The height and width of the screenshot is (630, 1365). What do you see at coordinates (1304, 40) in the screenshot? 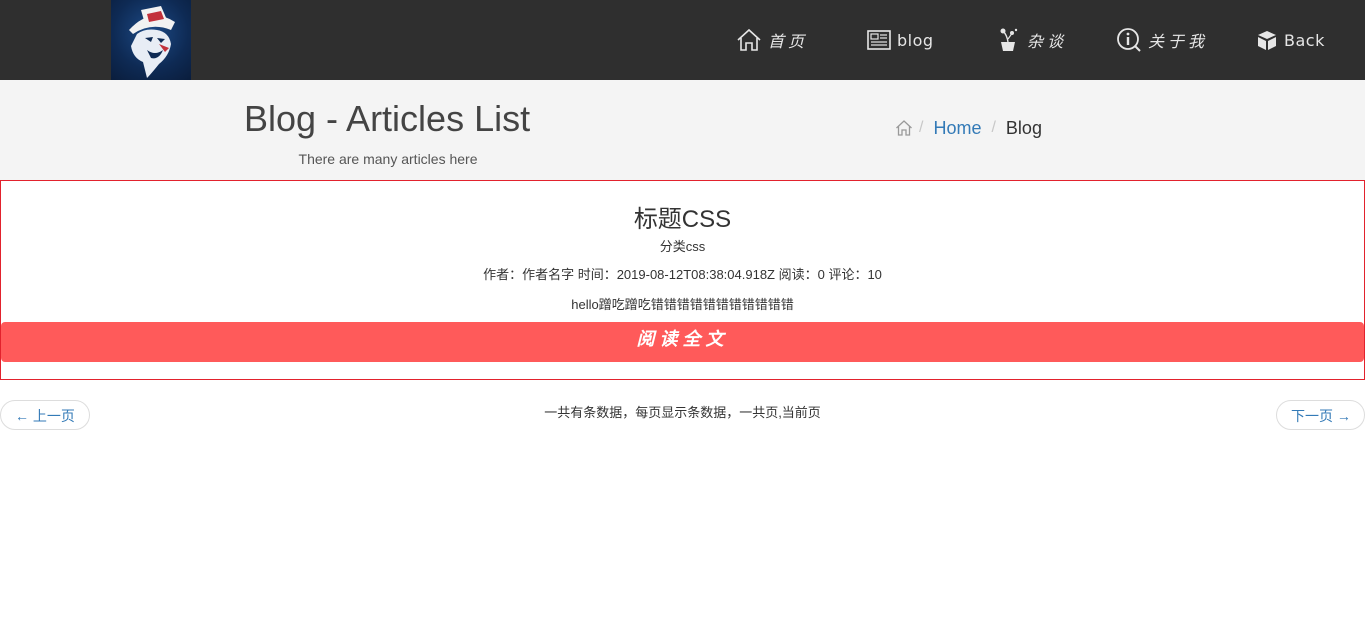
I see `nav-back-label: Back` at bounding box center [1304, 40].